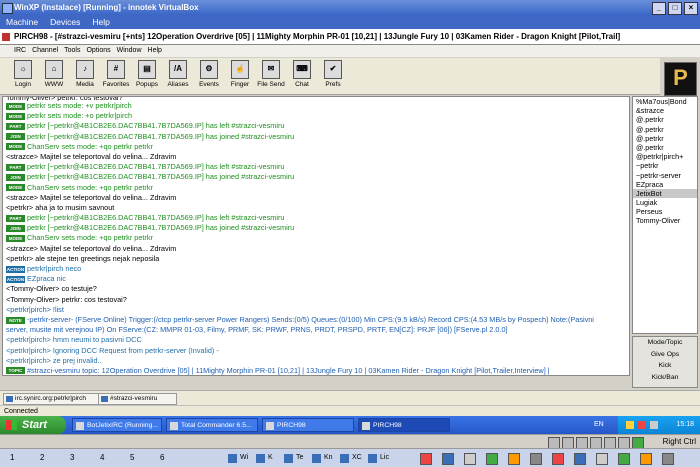 The image size is (700, 467). Describe the element at coordinates (147, 69) in the screenshot. I see `popups-icon: ▤` at that location.